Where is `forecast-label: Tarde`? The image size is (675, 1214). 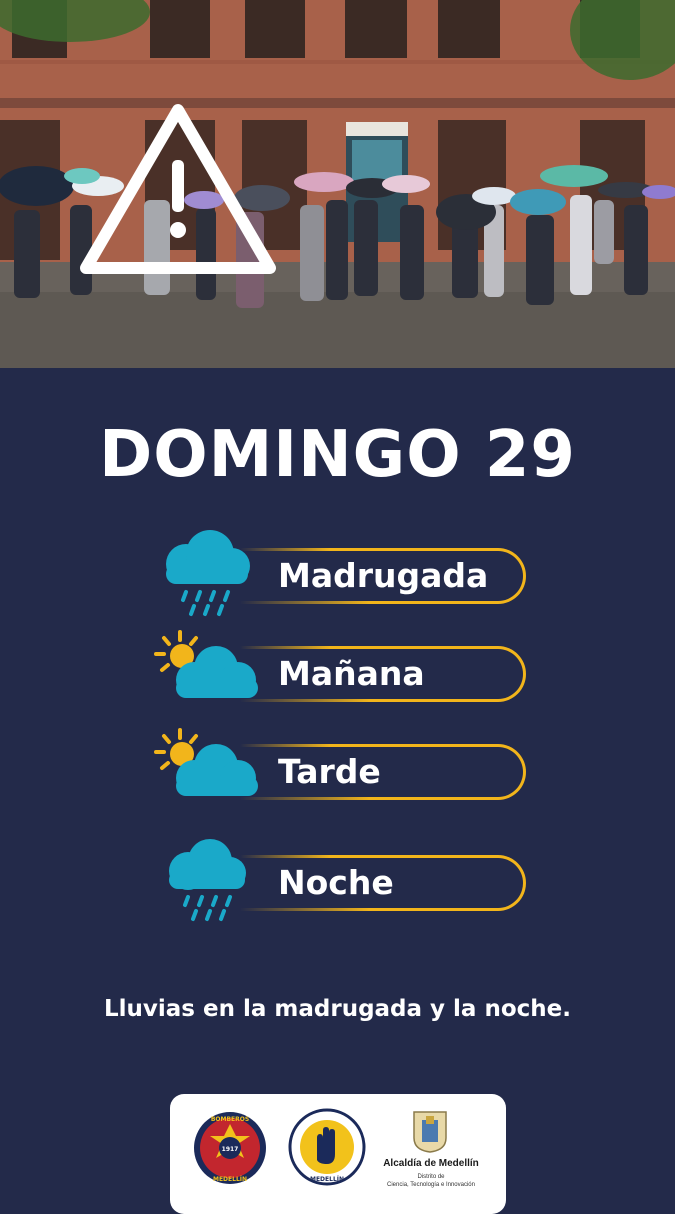 forecast-label: Tarde is located at coordinates (329, 771).